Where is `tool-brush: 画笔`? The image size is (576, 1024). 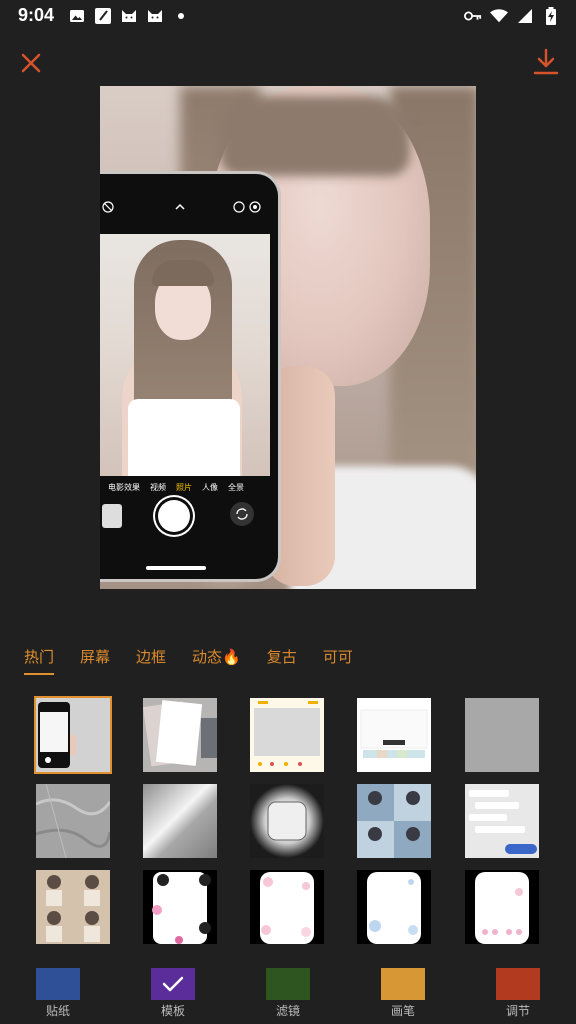 tool-brush: 画笔 is located at coordinates (403, 993).